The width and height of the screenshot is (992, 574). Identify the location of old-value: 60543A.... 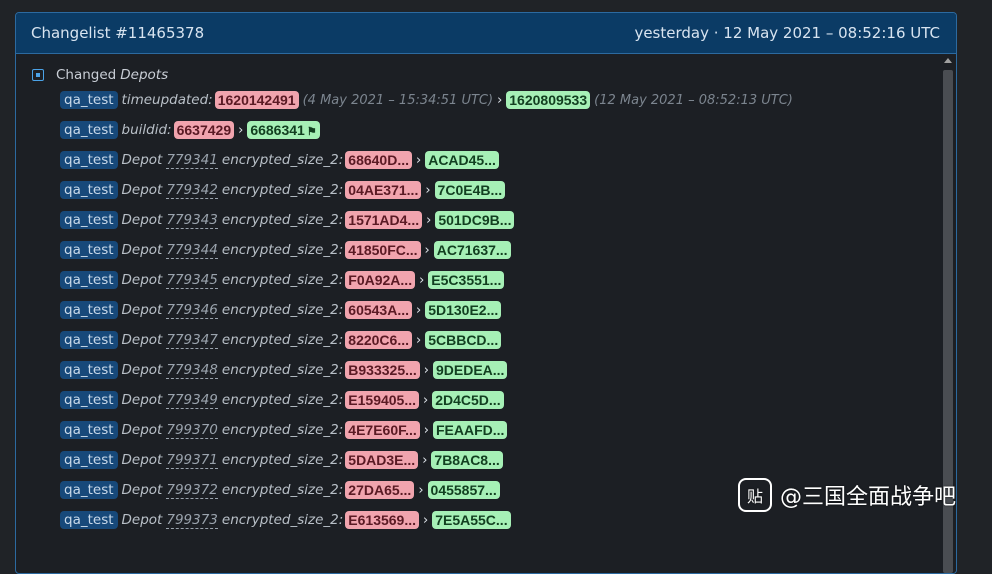
(378, 310).